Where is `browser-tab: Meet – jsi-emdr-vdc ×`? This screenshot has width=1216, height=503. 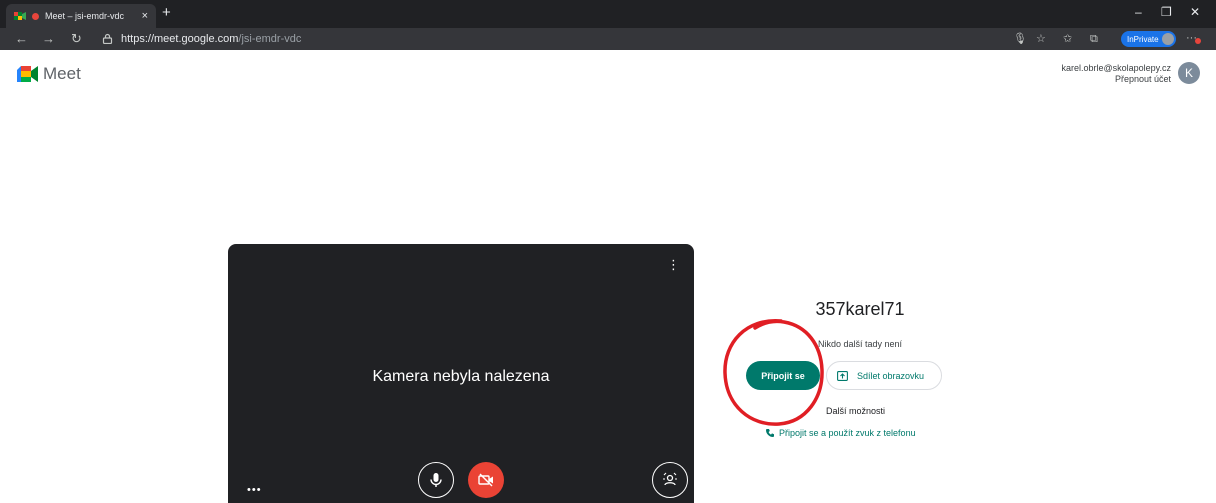 browser-tab: Meet – jsi-emdr-vdc × is located at coordinates (81, 16).